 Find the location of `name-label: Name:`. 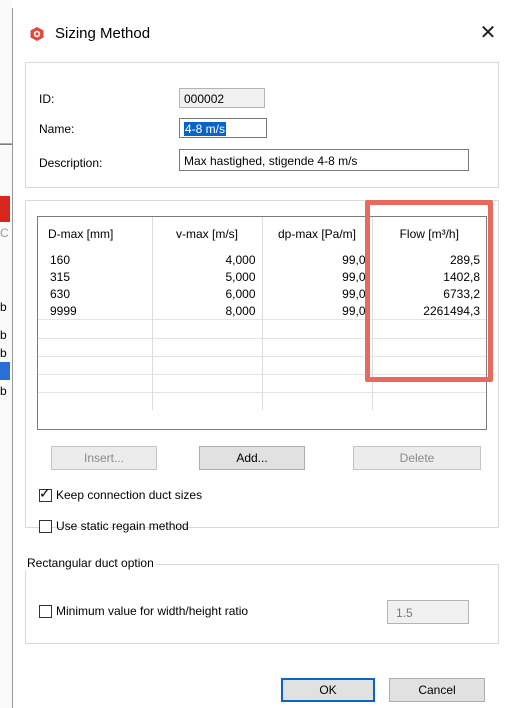

name-label: Name: is located at coordinates (57, 129).